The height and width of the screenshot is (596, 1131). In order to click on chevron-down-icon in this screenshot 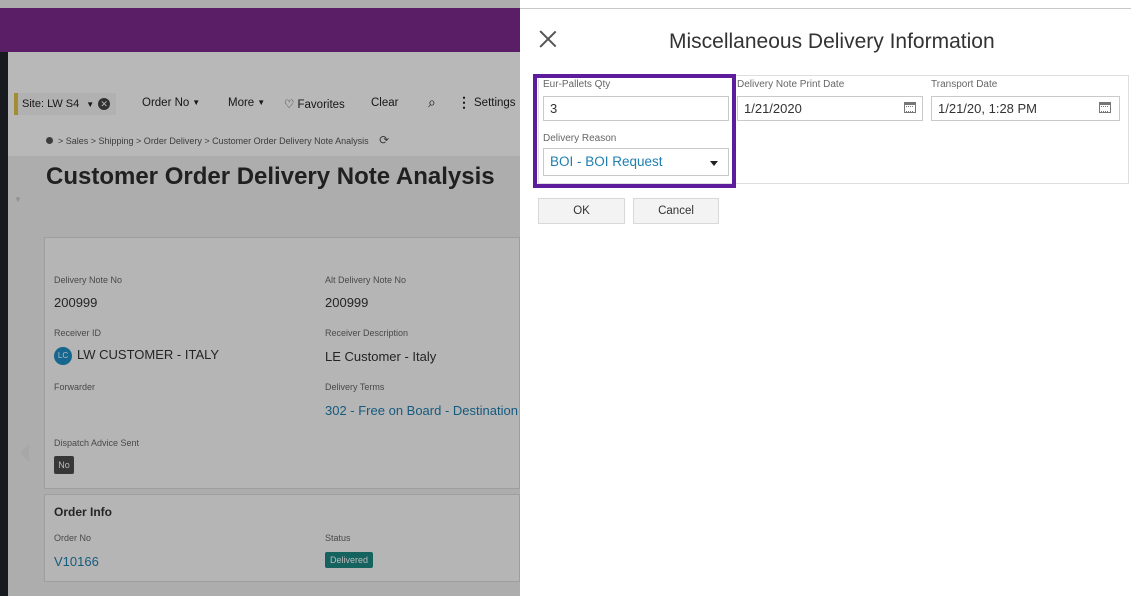, I will do `click(714, 163)`.